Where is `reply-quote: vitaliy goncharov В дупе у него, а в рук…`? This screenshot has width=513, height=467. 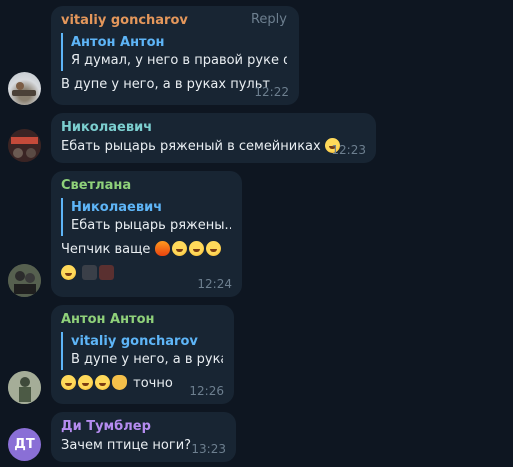 reply-quote: vitaliy goncharov В дупе у него, а в рук… is located at coordinates (142, 351).